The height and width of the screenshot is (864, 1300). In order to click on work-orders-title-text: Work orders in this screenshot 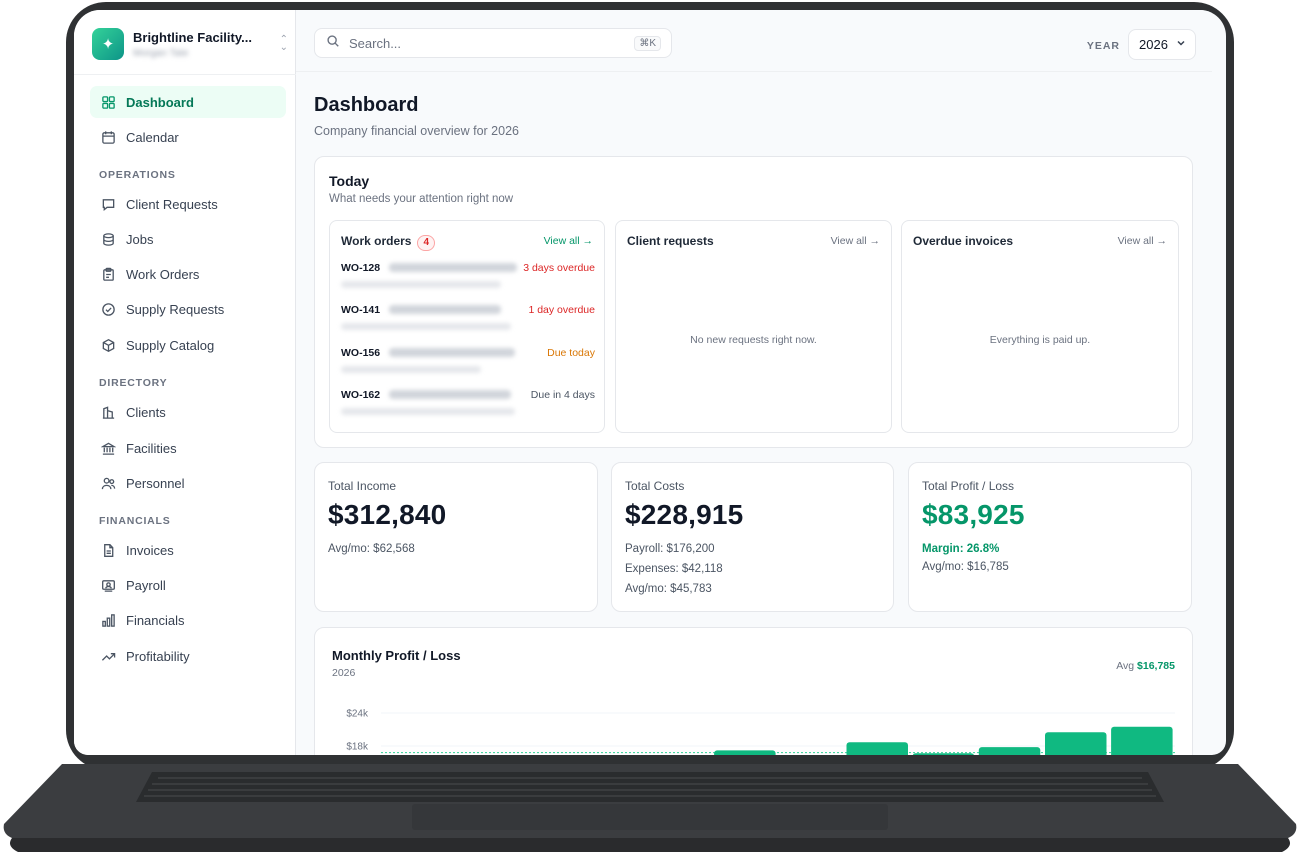, I will do `click(376, 241)`.